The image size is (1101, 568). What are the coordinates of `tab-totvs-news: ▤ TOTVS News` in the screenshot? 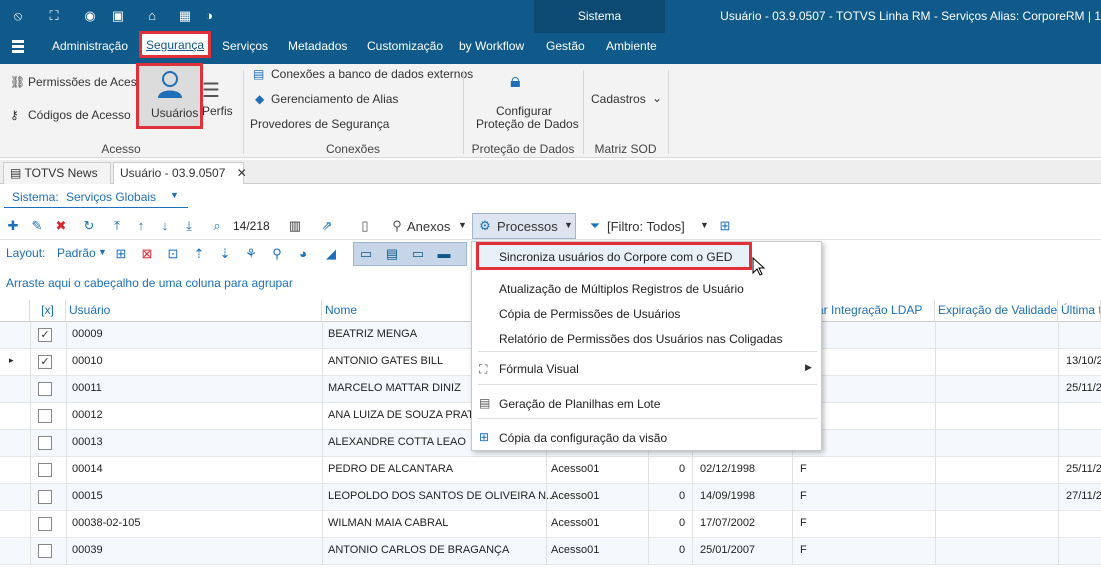 It's located at (57, 173).